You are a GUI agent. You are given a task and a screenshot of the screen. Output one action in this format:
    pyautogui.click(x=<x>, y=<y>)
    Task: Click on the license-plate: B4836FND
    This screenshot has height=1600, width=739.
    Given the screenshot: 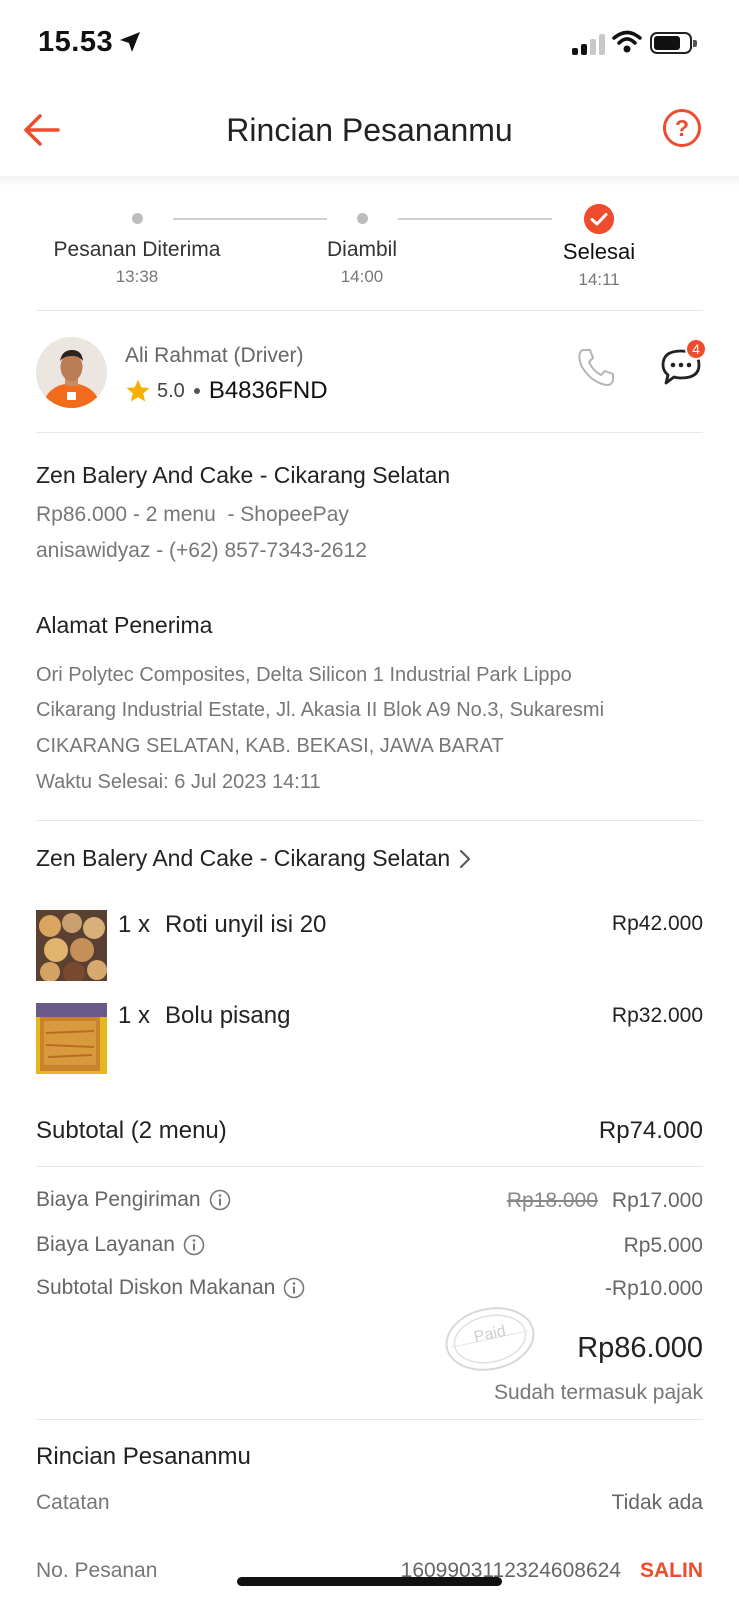 What is the action you would take?
    pyautogui.click(x=268, y=390)
    